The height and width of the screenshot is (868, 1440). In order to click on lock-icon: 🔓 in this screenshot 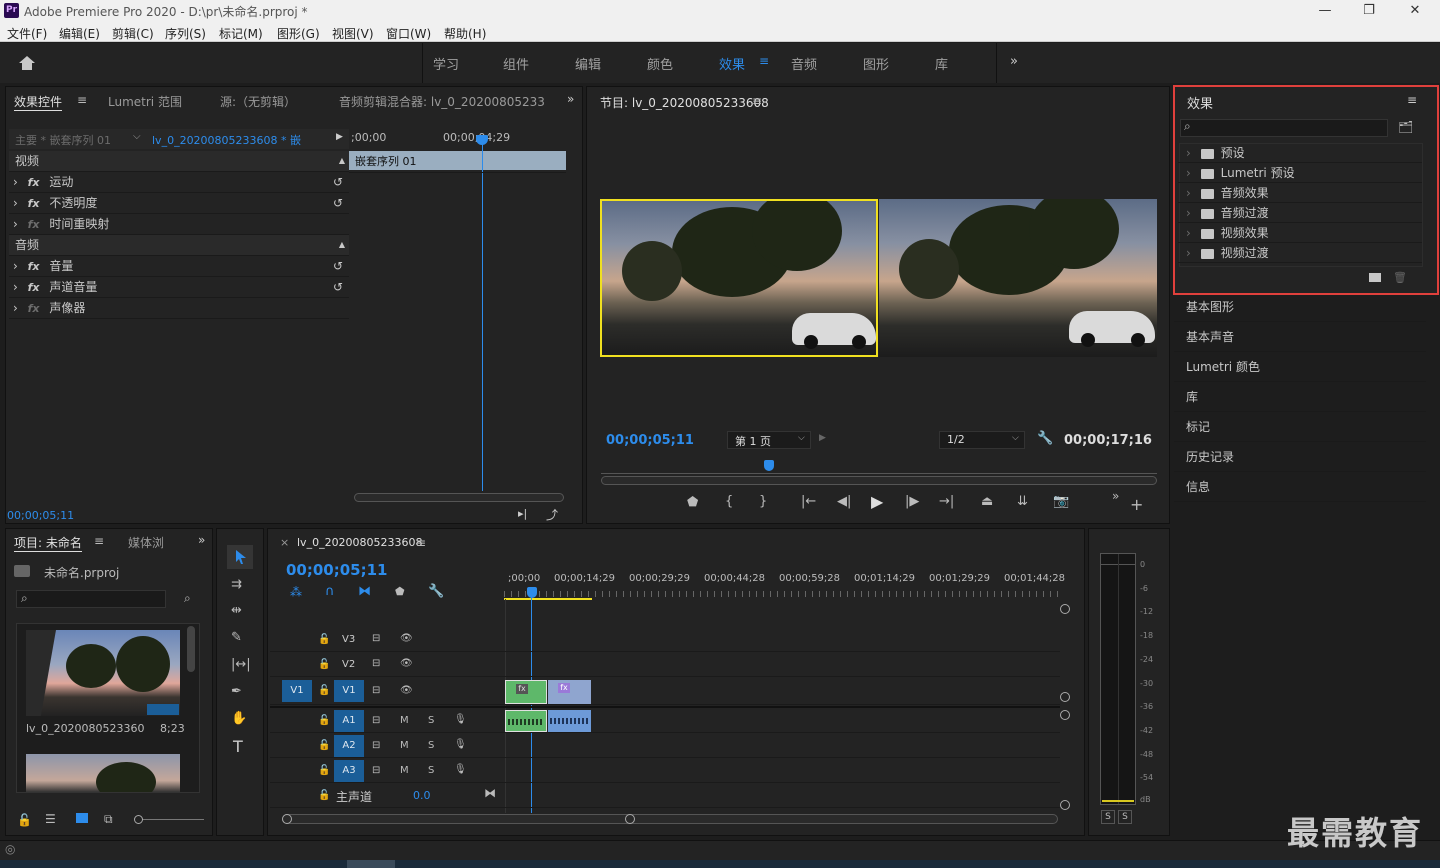, I will do `click(24, 820)`.